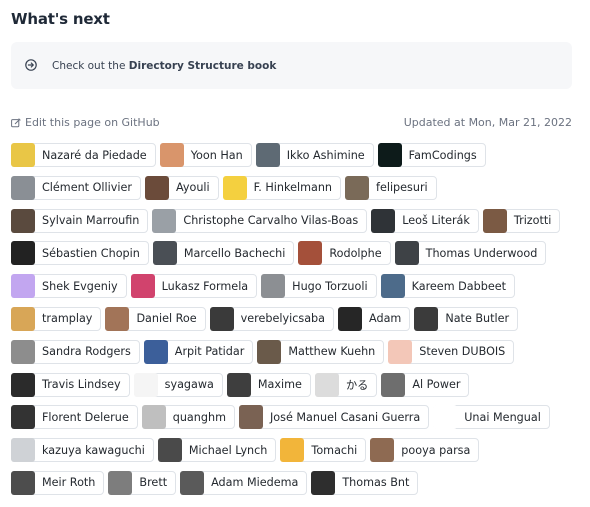 This screenshot has width=590, height=507. I want to click on contributor-chip: Ikko Ashimine, so click(314, 155).